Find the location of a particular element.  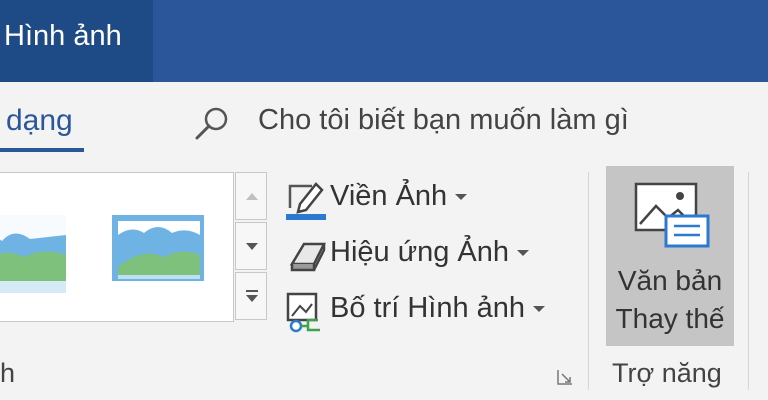

gallery-scroll-down-button is located at coordinates (251, 246).